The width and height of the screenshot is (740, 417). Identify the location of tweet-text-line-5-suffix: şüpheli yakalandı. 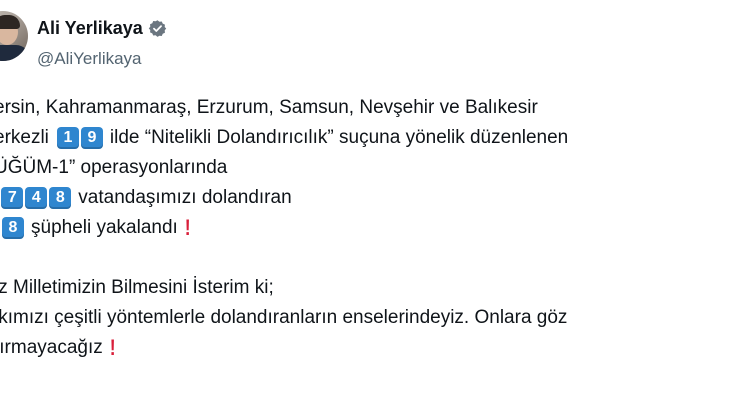
(104, 227).